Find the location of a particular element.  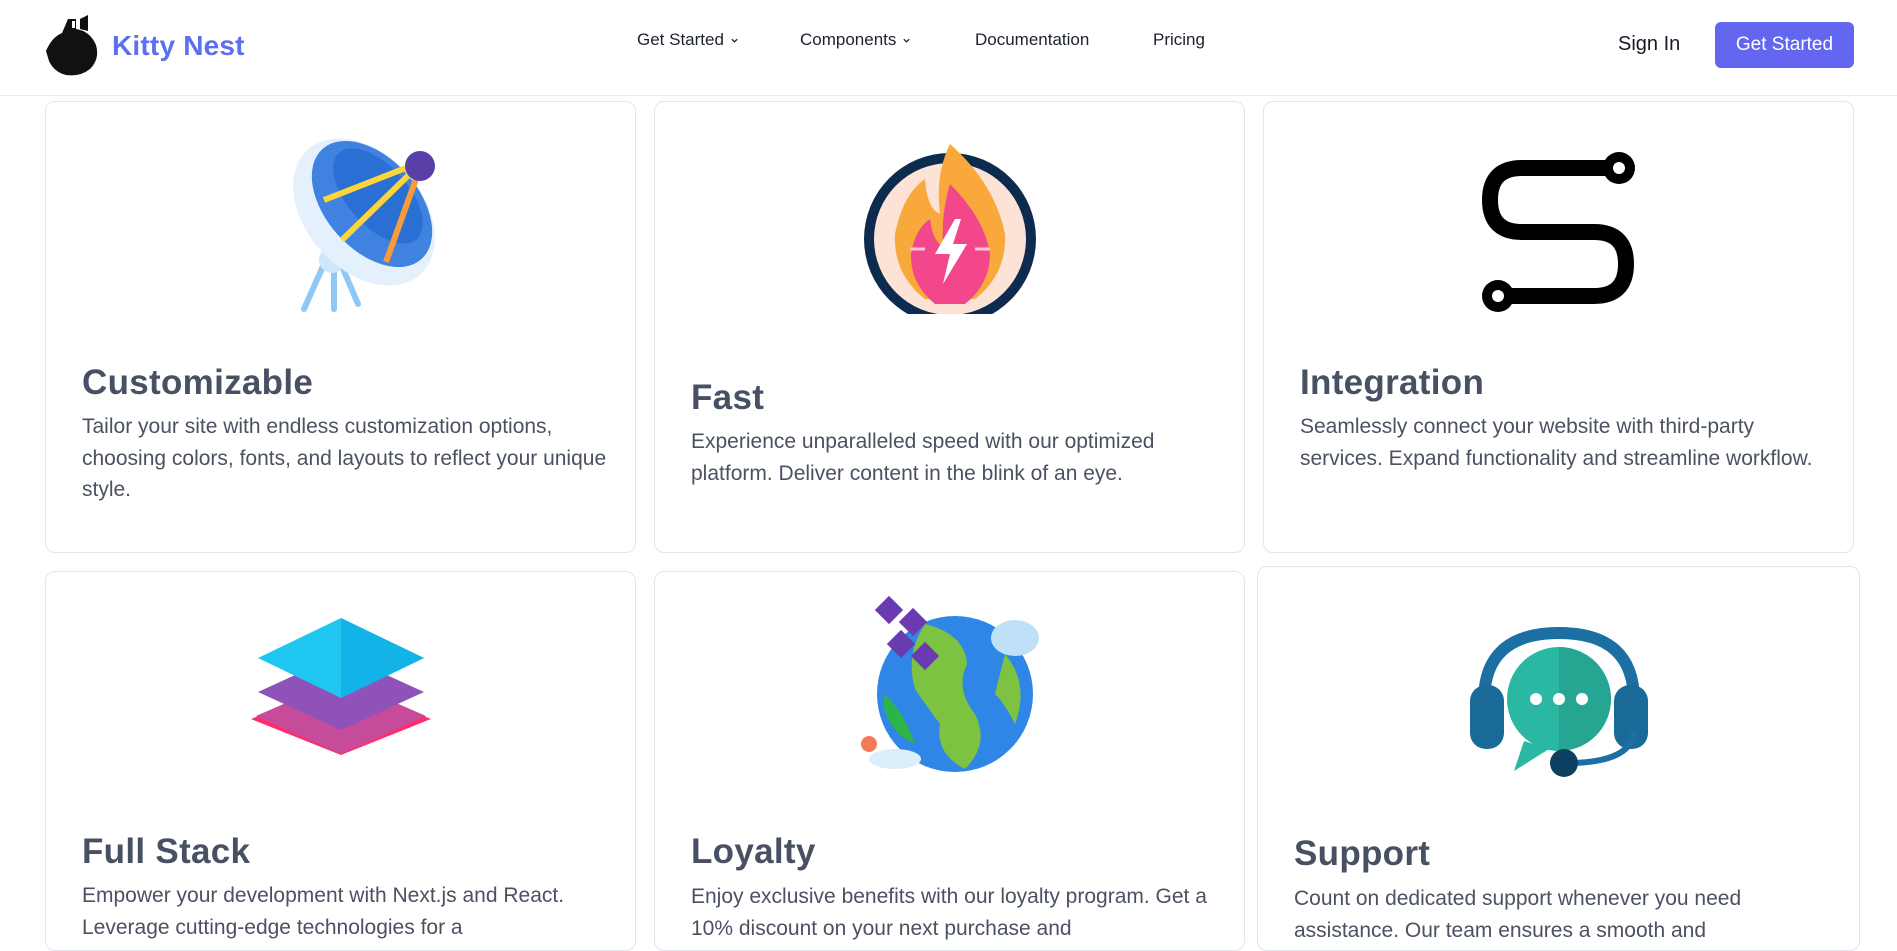

nav-documentation: Documentation is located at coordinates (1032, 40).